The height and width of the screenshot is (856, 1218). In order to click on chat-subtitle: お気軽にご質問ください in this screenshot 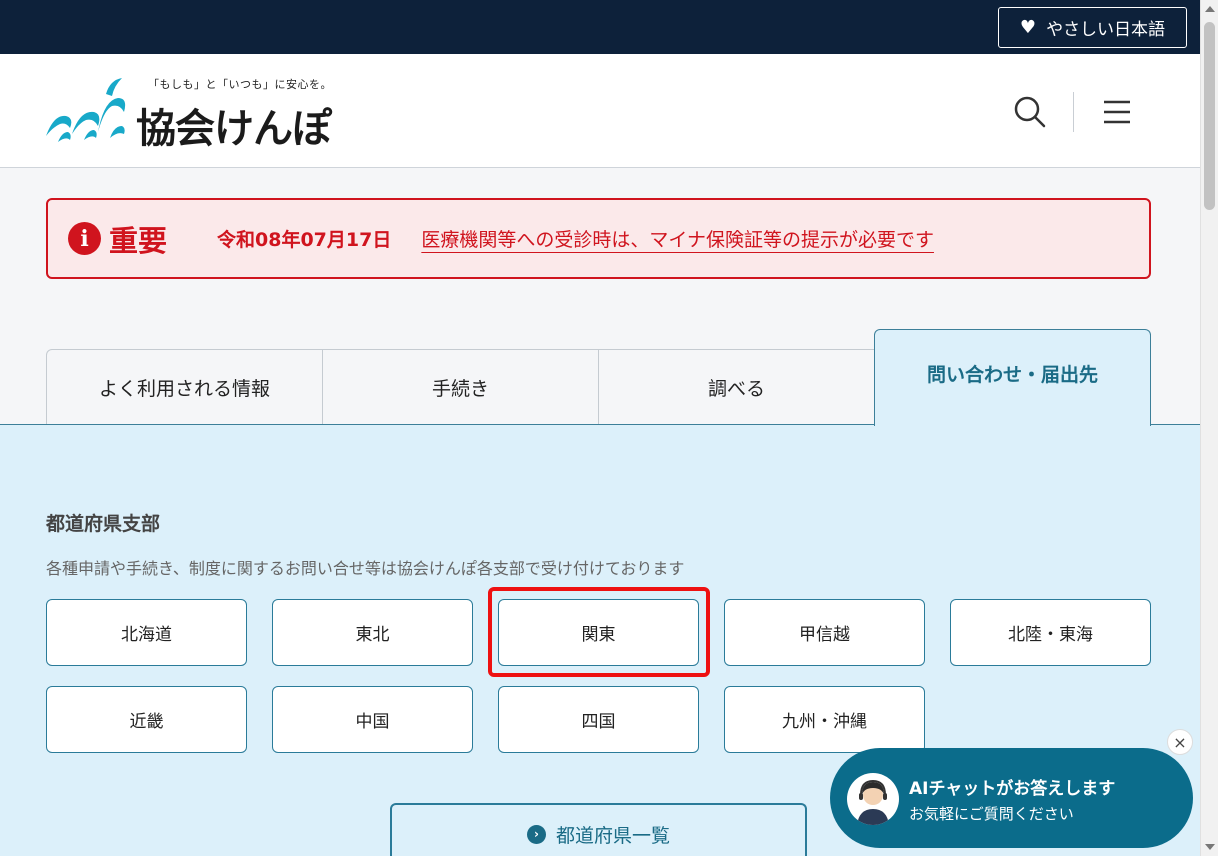, I will do `click(991, 814)`.